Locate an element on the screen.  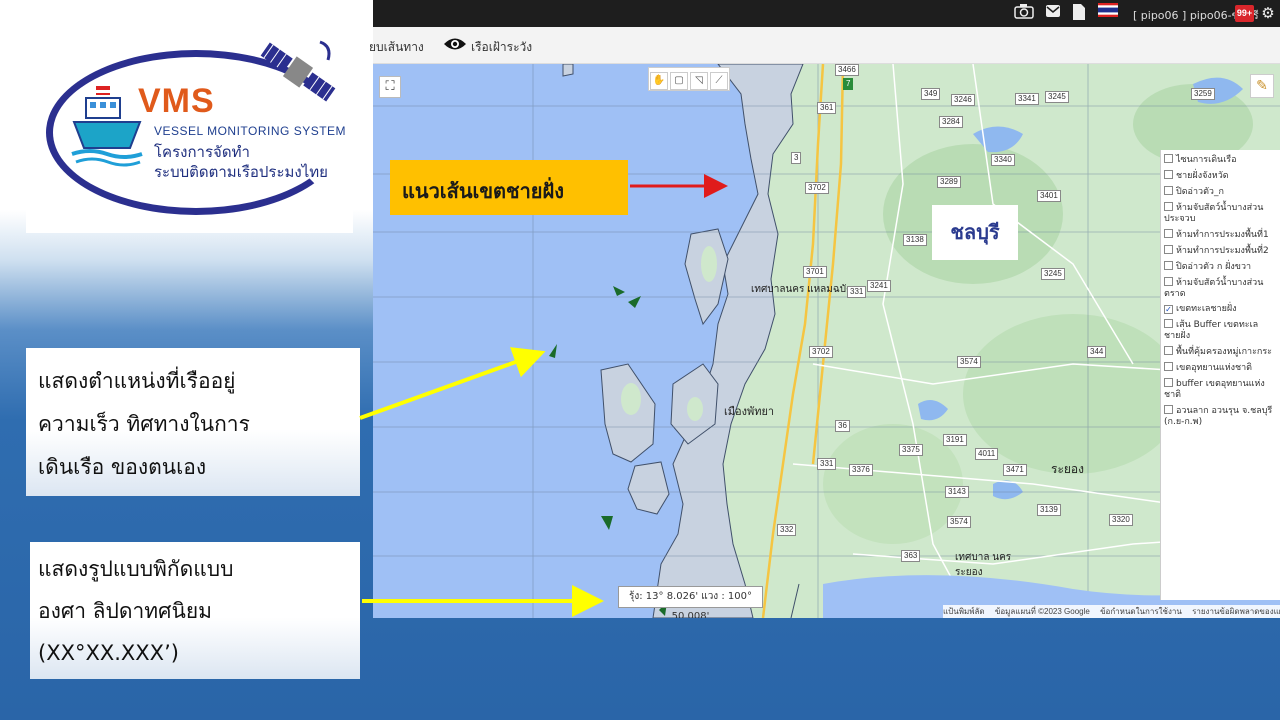
layer-item: อวนลาก อวนรุน จ.ชลบุรี (ก.ย-ก.พ) is located at coordinates (1220, 416).